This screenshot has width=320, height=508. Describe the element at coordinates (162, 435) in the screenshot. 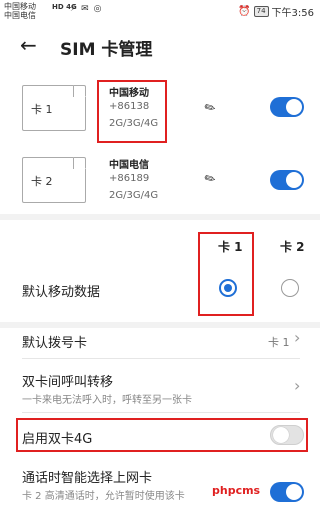

I see `highlight-box-dual4g` at that location.